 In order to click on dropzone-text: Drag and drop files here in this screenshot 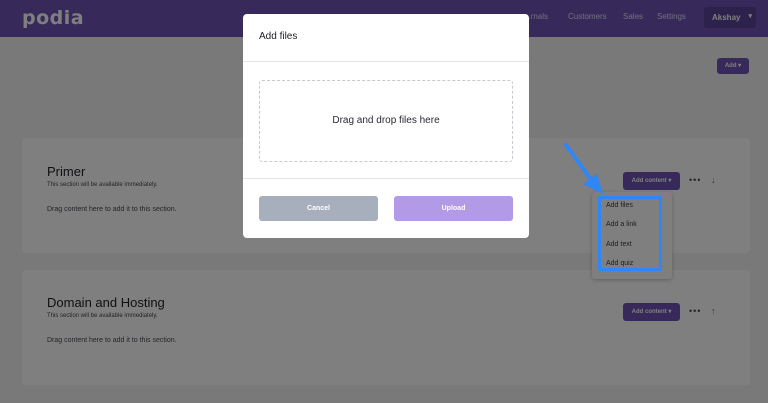, I will do `click(386, 120)`.